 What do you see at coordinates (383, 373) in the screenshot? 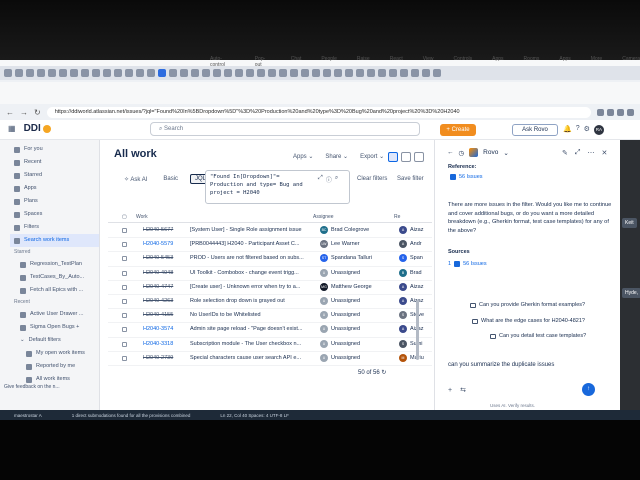
I see `refresh-icon: ↻` at bounding box center [383, 373].